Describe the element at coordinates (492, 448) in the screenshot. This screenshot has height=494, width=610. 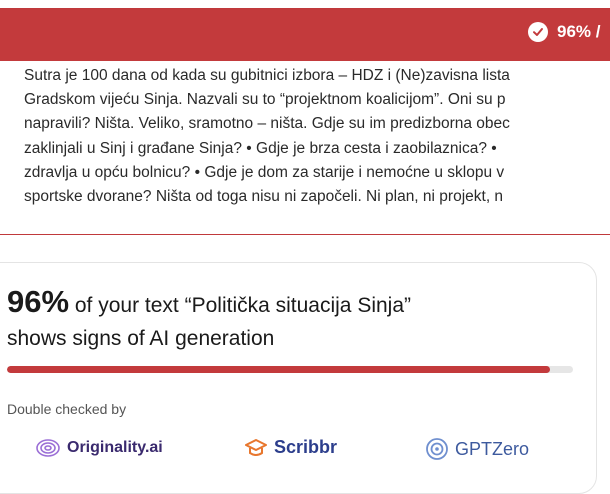
I see `gptzero-name: GPTZero` at that location.